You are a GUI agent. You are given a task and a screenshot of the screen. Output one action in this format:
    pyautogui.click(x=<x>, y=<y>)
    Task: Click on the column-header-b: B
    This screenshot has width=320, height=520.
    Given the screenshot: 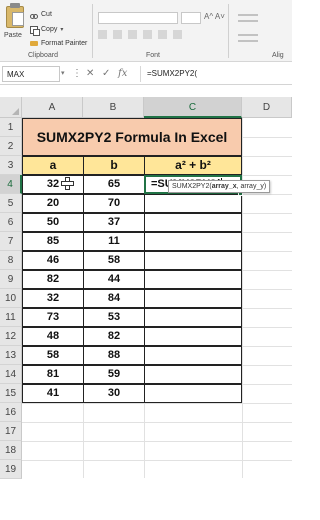 What is the action you would take?
    pyautogui.click(x=113, y=107)
    